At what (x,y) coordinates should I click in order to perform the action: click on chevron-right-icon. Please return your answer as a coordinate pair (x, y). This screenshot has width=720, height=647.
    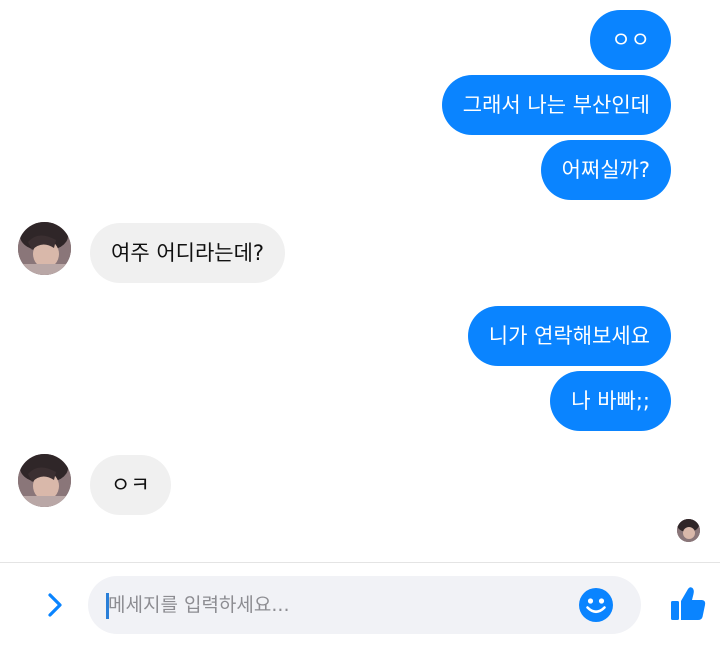
    Looking at the image, I should click on (55, 605).